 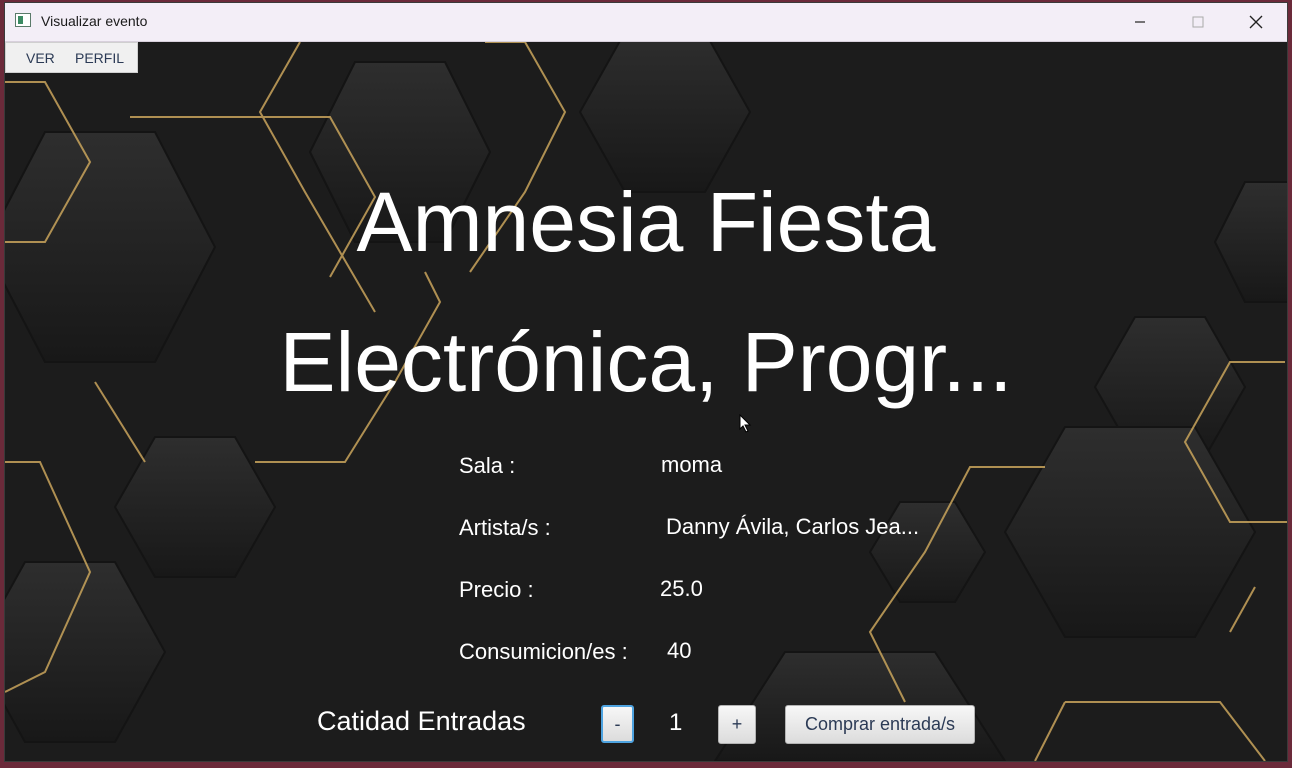 What do you see at coordinates (496, 589) in the screenshot?
I see `precio-label: Precio :` at bounding box center [496, 589].